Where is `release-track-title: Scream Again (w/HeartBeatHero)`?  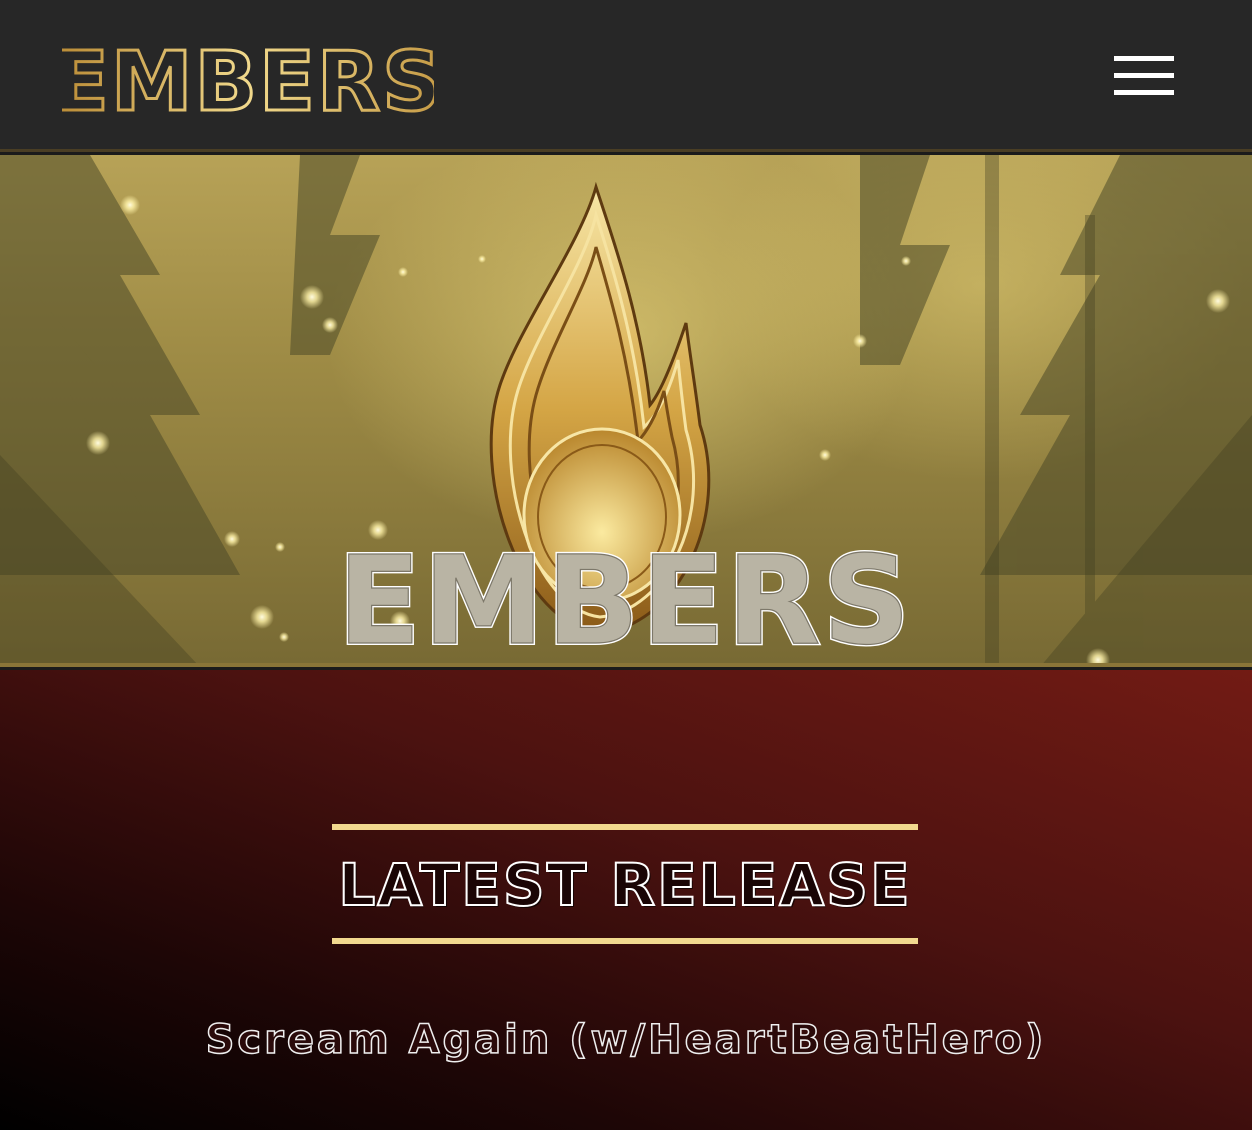
release-track-title: Scream Again (w/HeartBeatHero) is located at coordinates (626, 1040).